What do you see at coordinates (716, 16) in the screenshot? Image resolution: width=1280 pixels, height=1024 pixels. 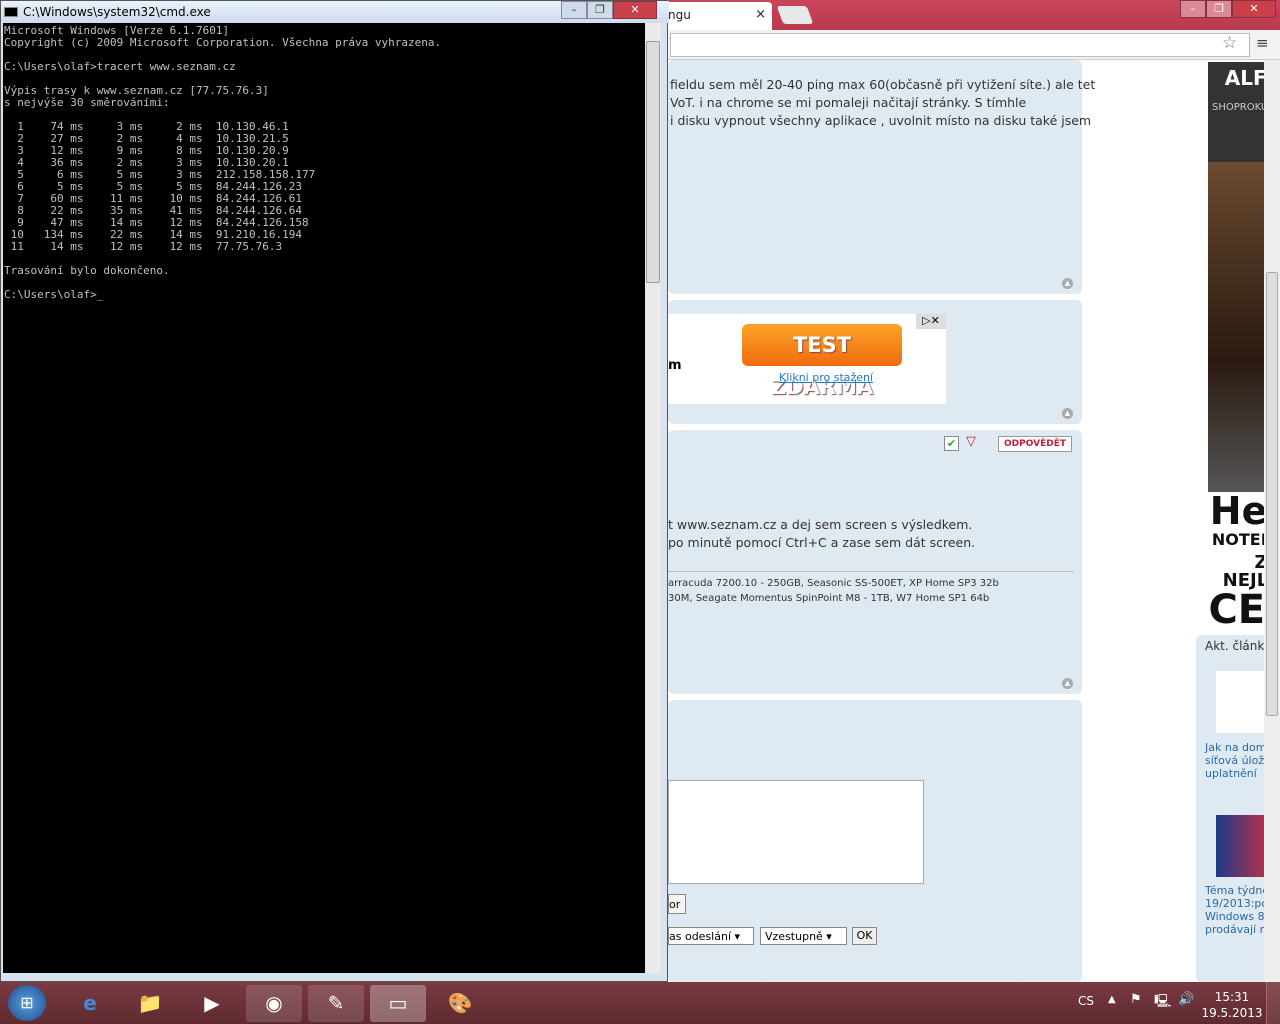 I see `browser-tab: ngu ×` at bounding box center [716, 16].